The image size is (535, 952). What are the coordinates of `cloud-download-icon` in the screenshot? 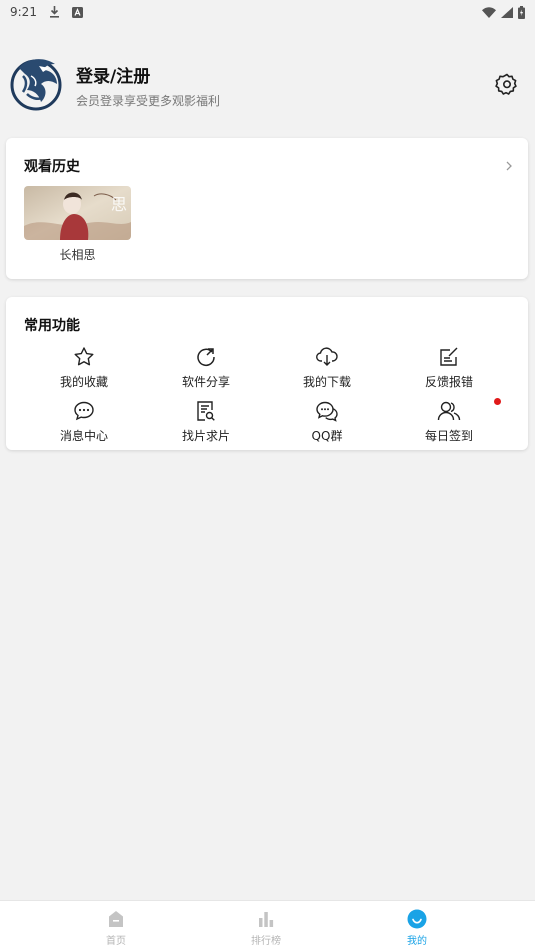 It's located at (327, 357).